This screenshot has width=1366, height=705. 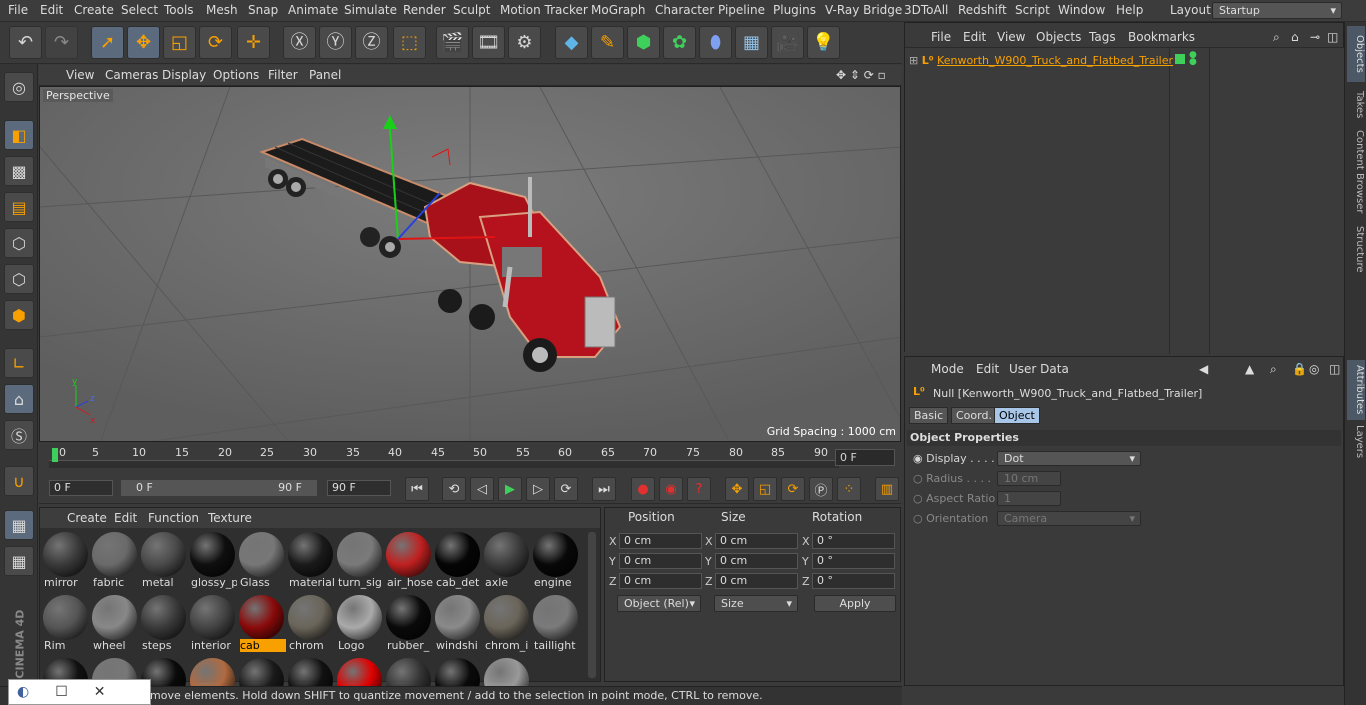 I want to click on menu-mograph: MoGraph, so click(x=618, y=10).